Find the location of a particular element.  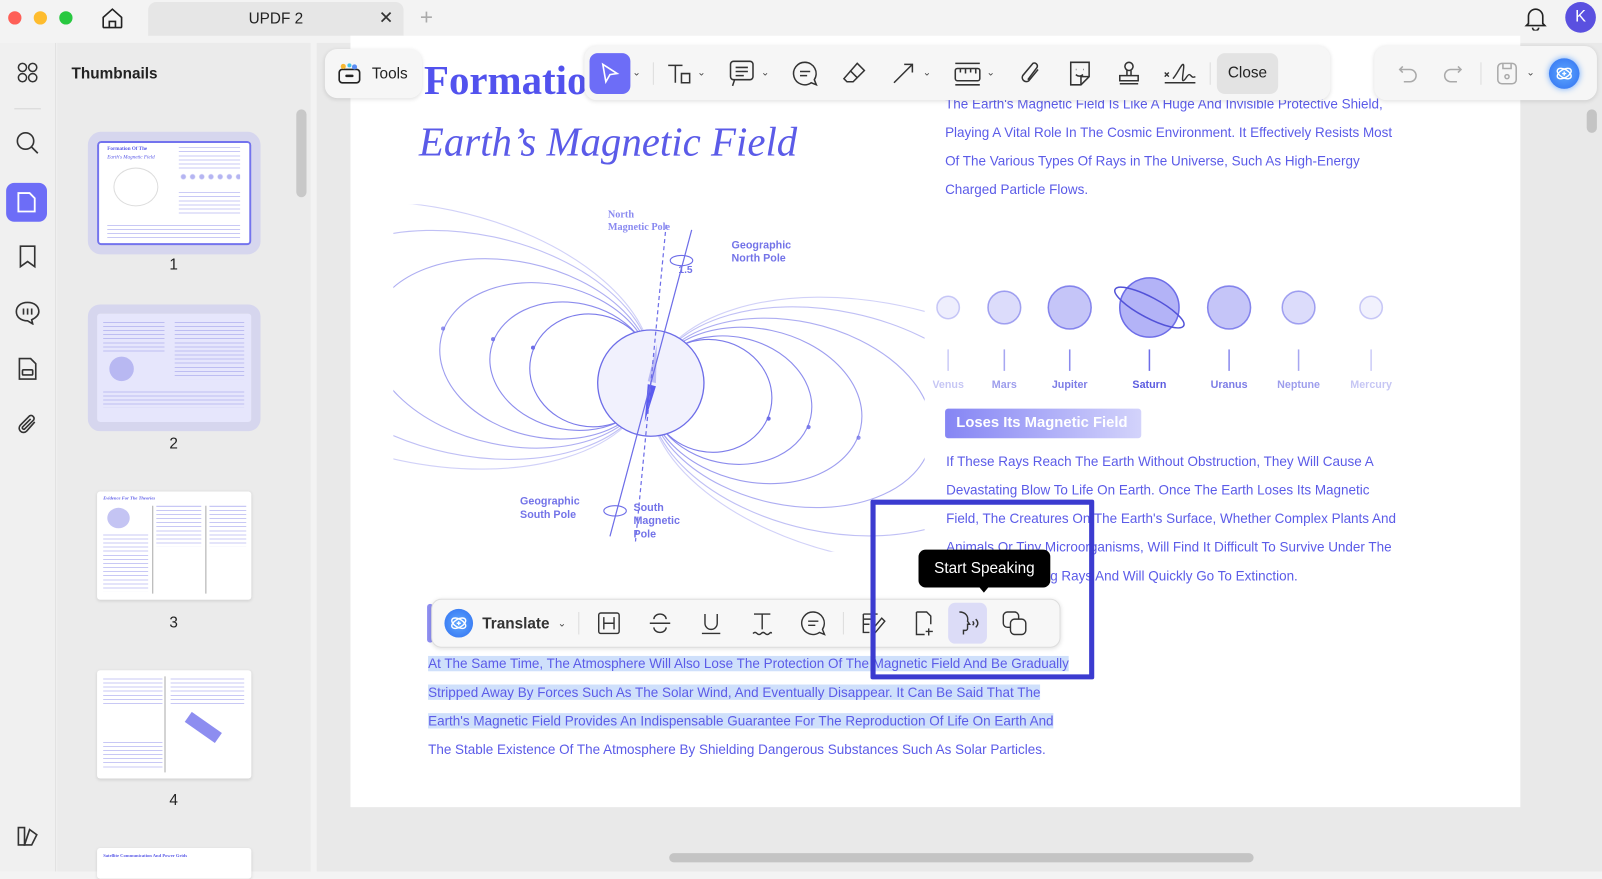

home-icon is located at coordinates (112, 18).